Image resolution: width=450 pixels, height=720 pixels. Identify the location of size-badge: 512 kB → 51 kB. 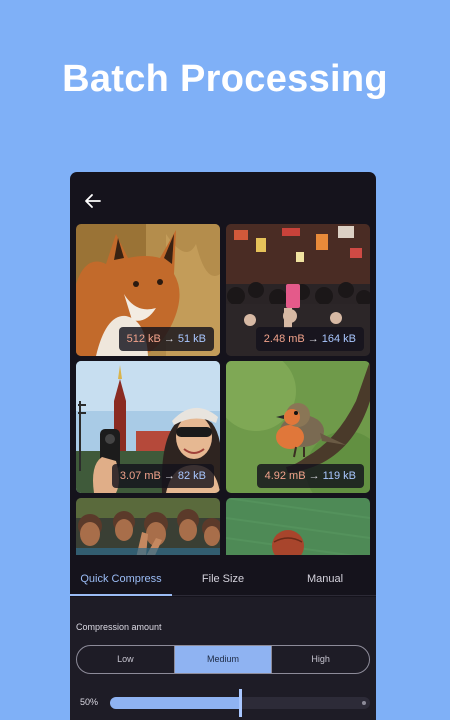
(166, 339).